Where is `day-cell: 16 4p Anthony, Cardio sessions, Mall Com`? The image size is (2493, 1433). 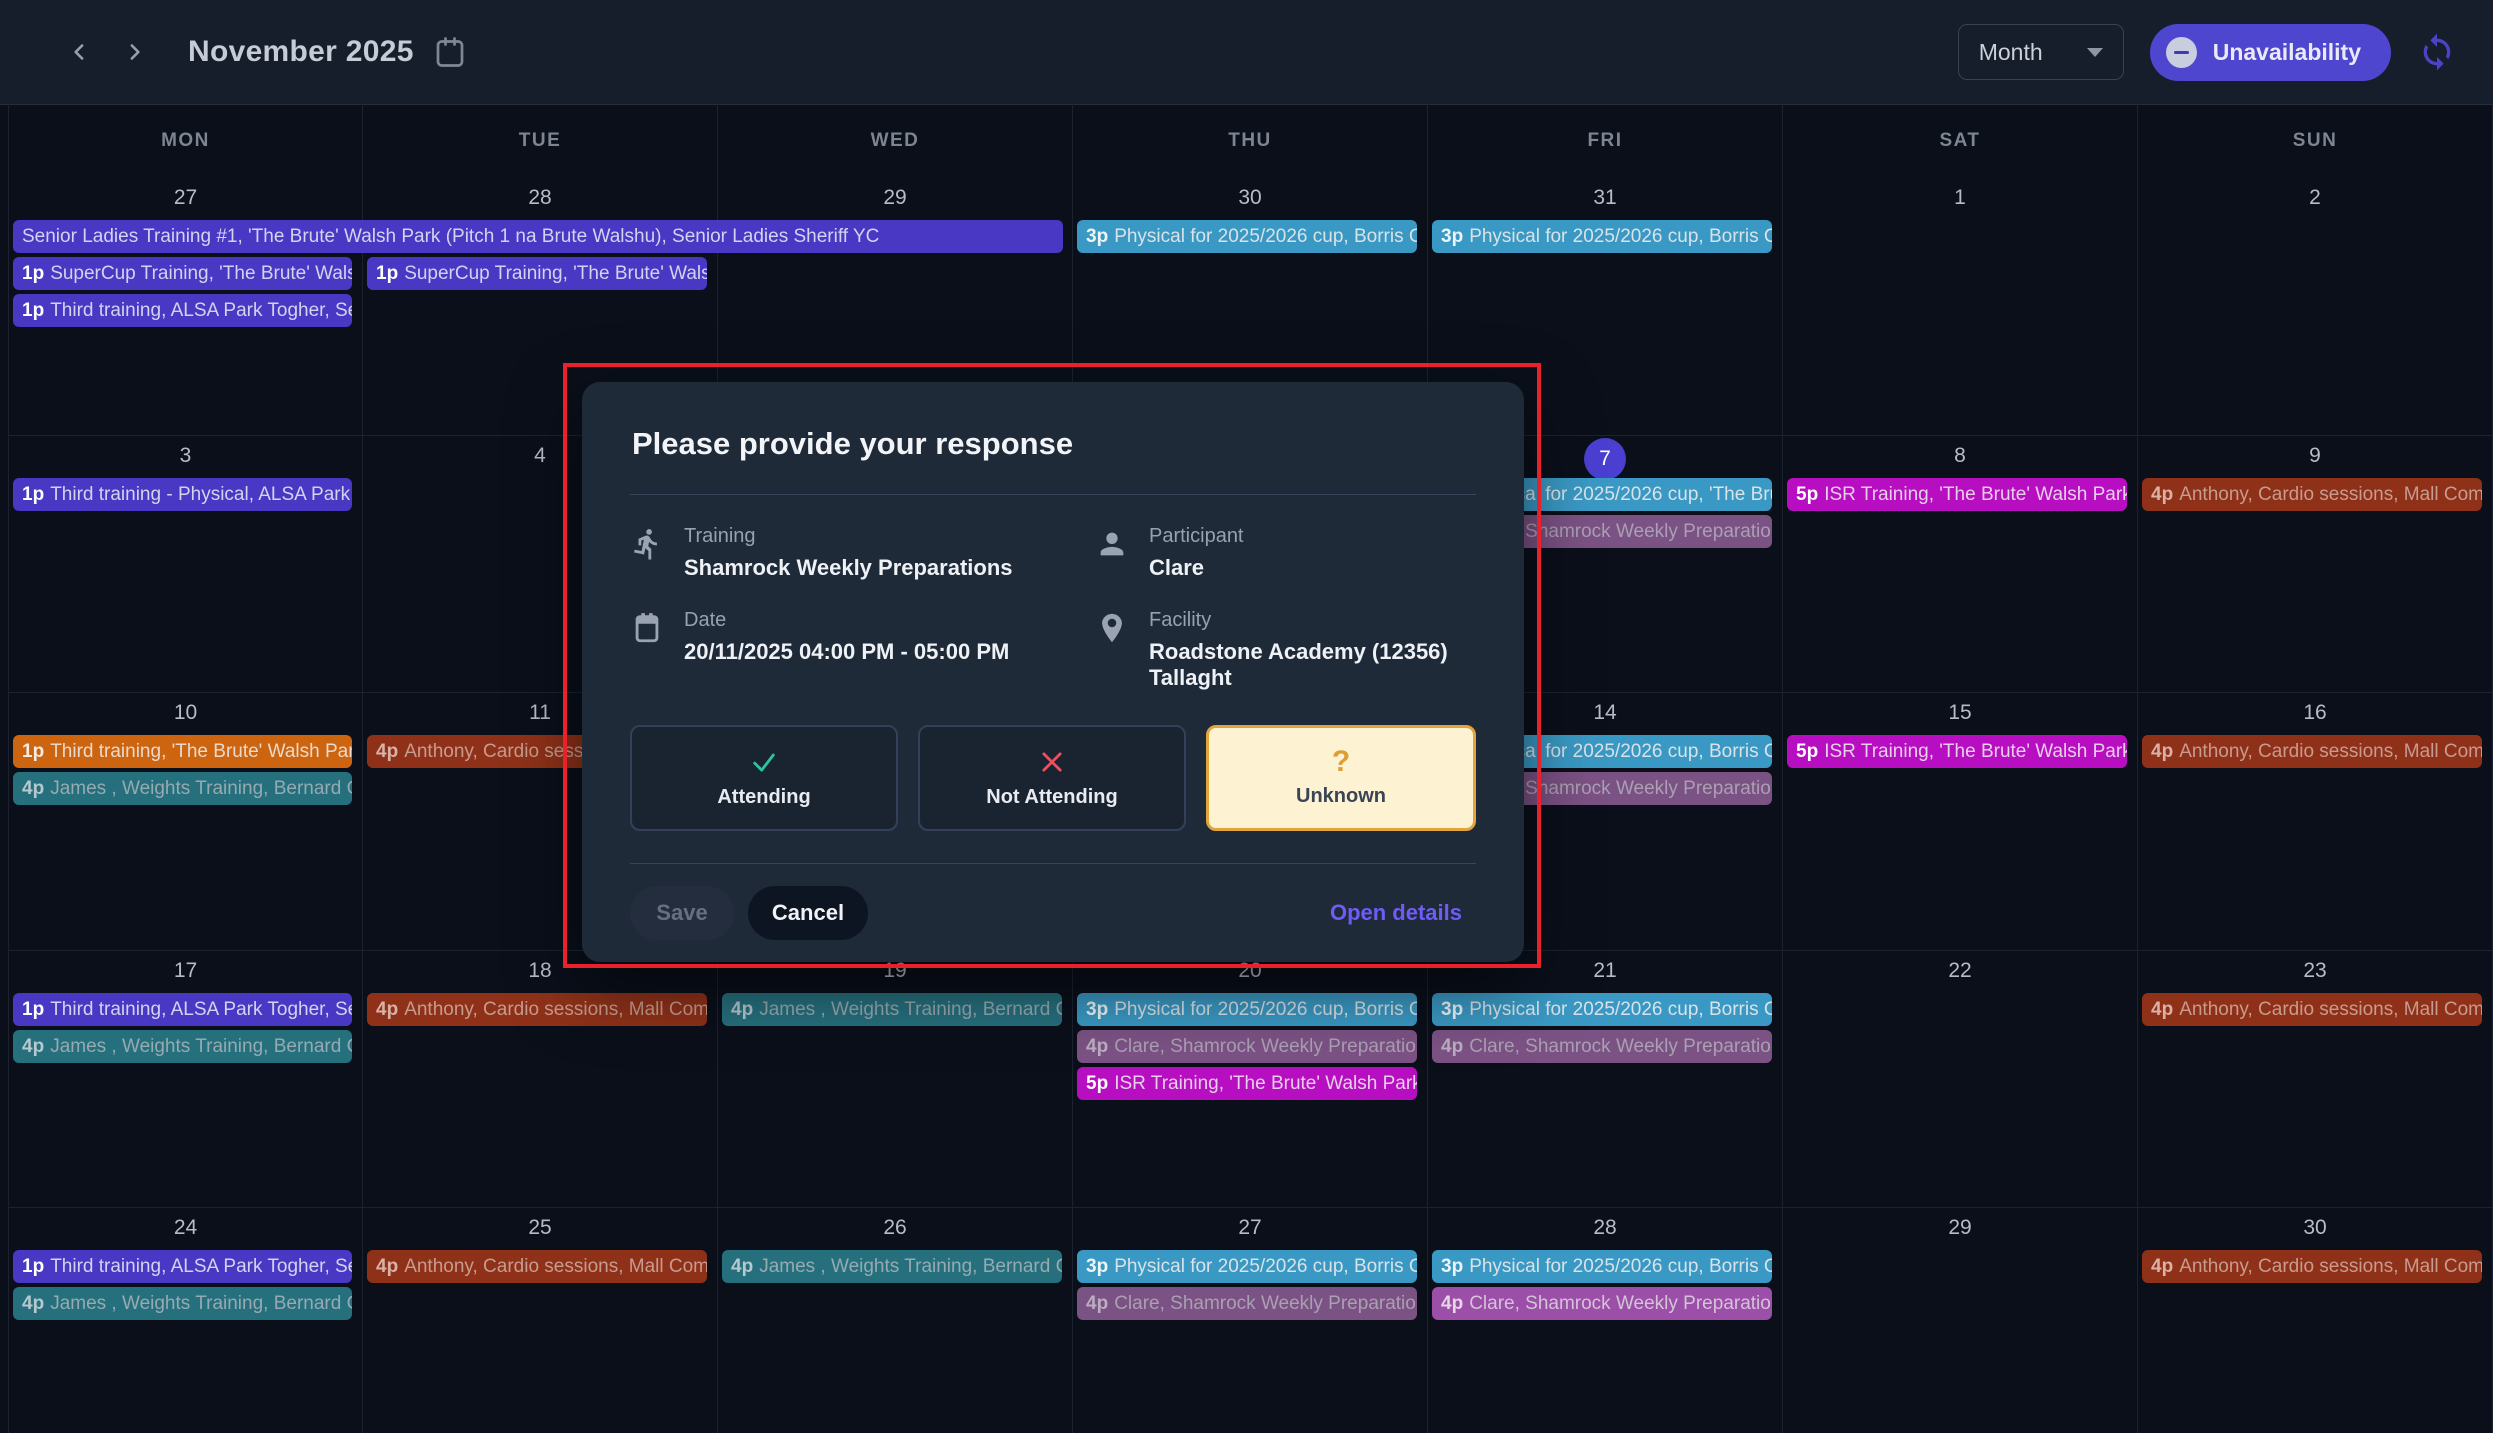 day-cell: 16 4p Anthony, Cardio sessions, Mall Com is located at coordinates (2315, 822).